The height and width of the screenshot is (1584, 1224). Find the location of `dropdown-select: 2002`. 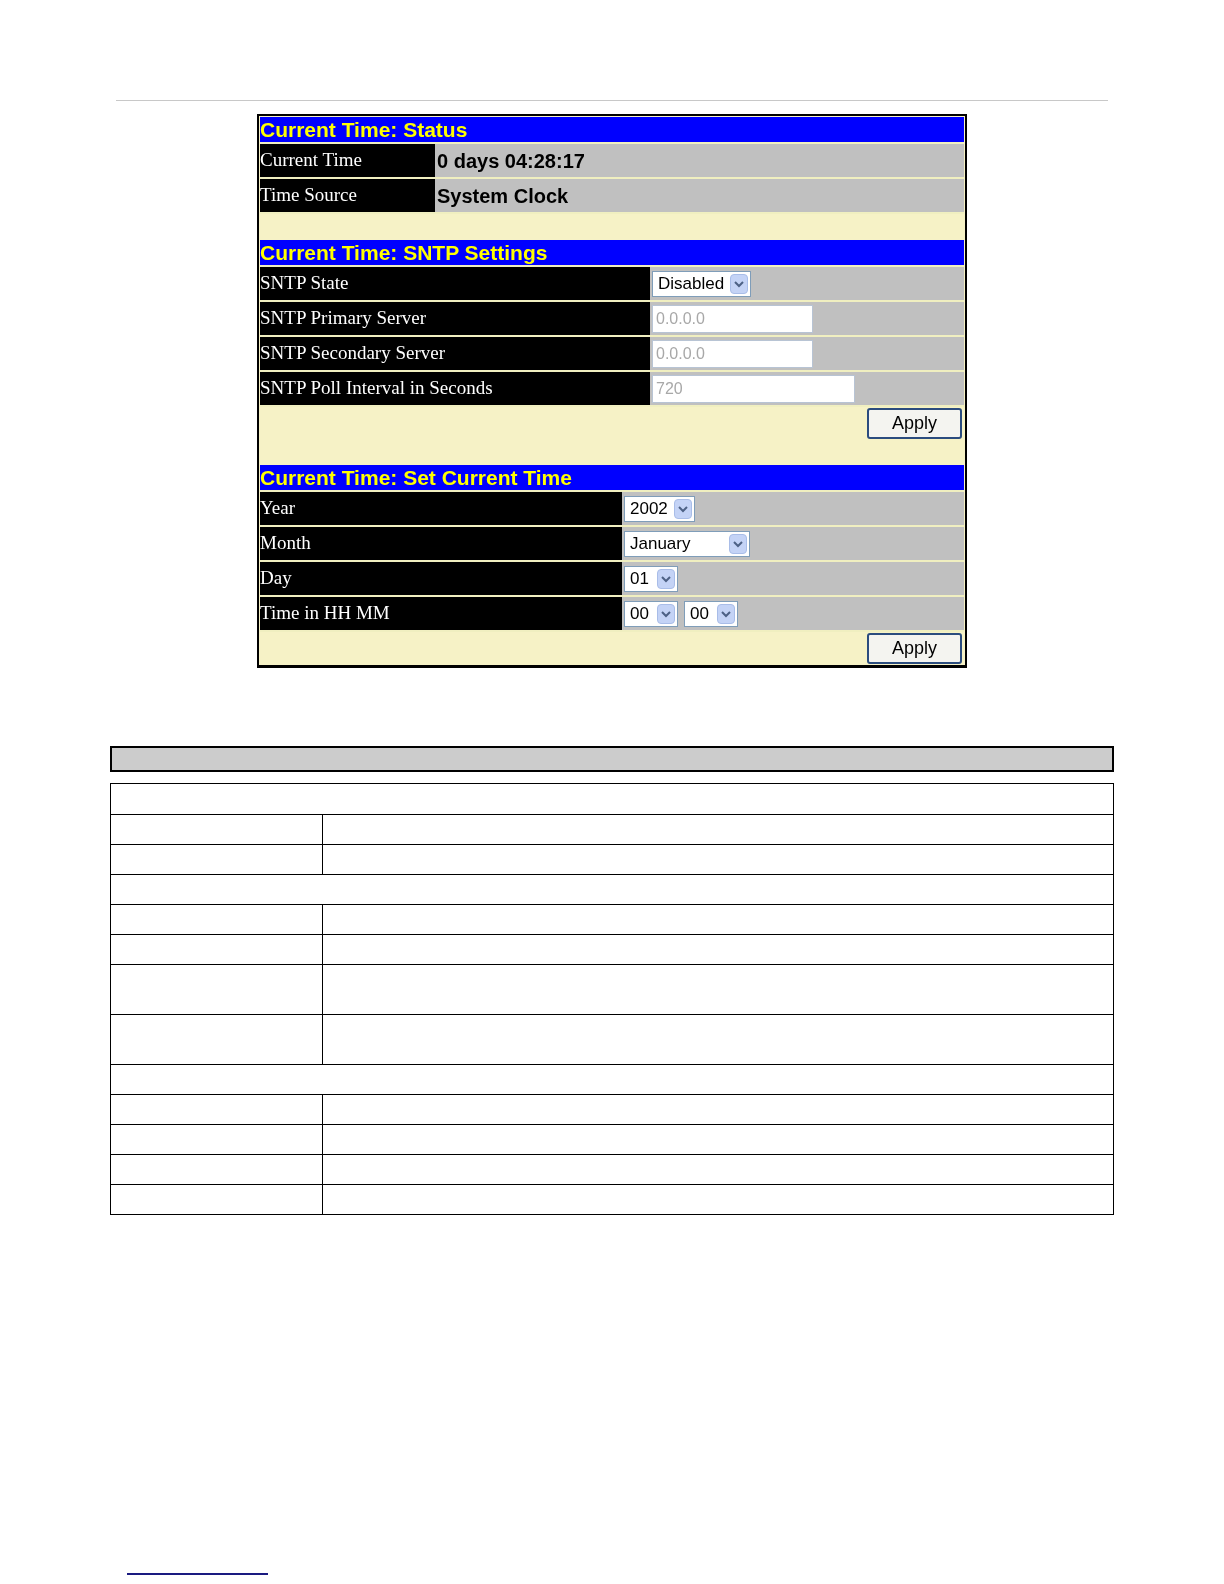

dropdown-select: 2002 is located at coordinates (659, 508).